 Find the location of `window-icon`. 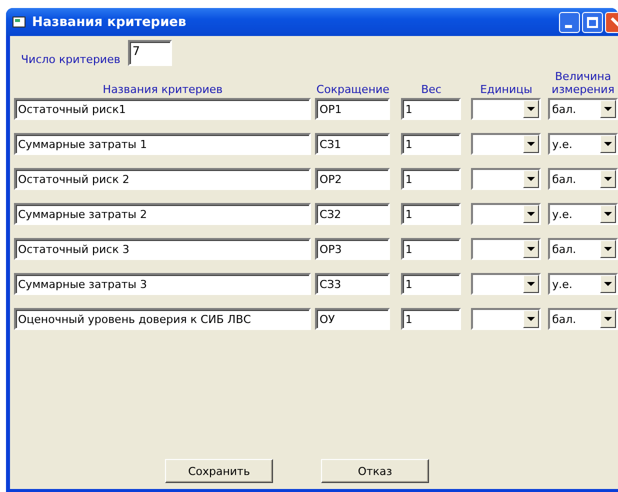

window-icon is located at coordinates (19, 22).